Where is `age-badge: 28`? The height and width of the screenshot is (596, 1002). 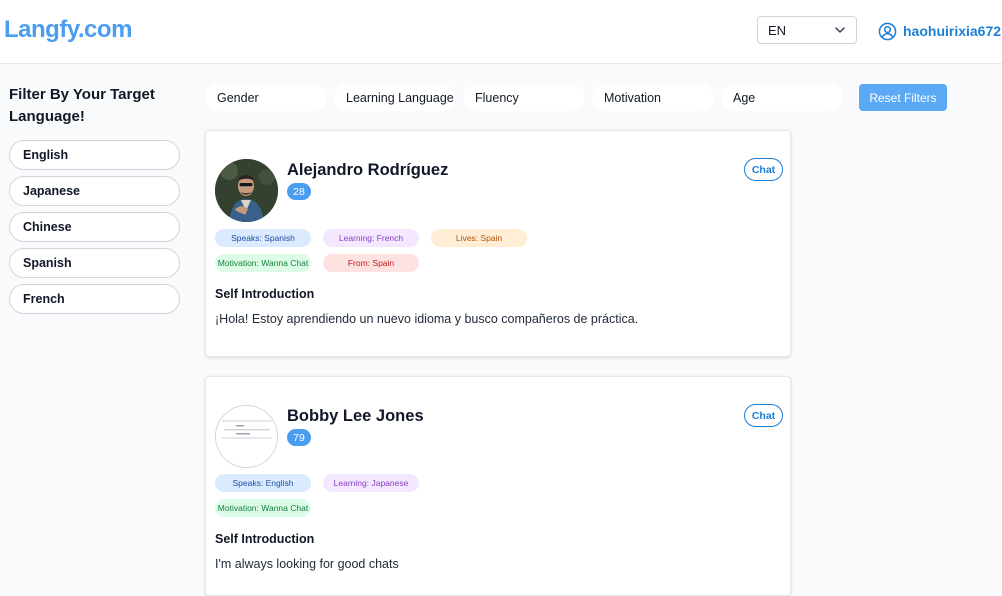 age-badge: 28 is located at coordinates (299, 191).